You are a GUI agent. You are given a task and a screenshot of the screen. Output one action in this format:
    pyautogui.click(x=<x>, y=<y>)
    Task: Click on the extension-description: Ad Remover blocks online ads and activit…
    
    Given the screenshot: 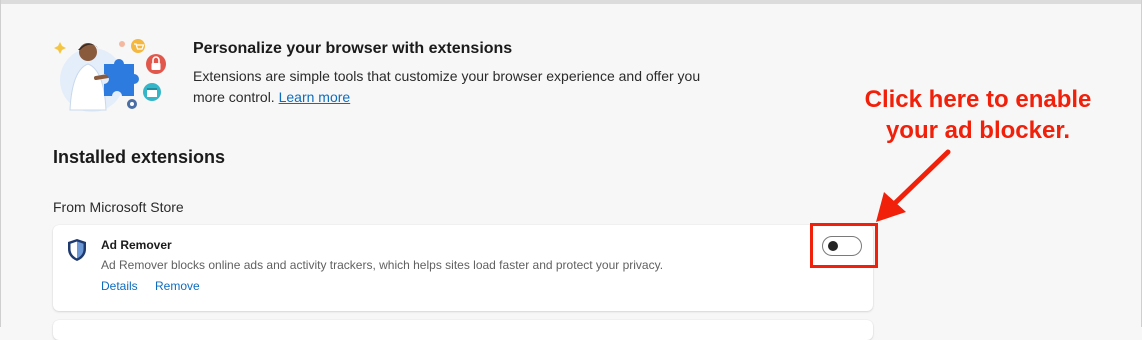 What is the action you would take?
    pyautogui.click(x=382, y=265)
    